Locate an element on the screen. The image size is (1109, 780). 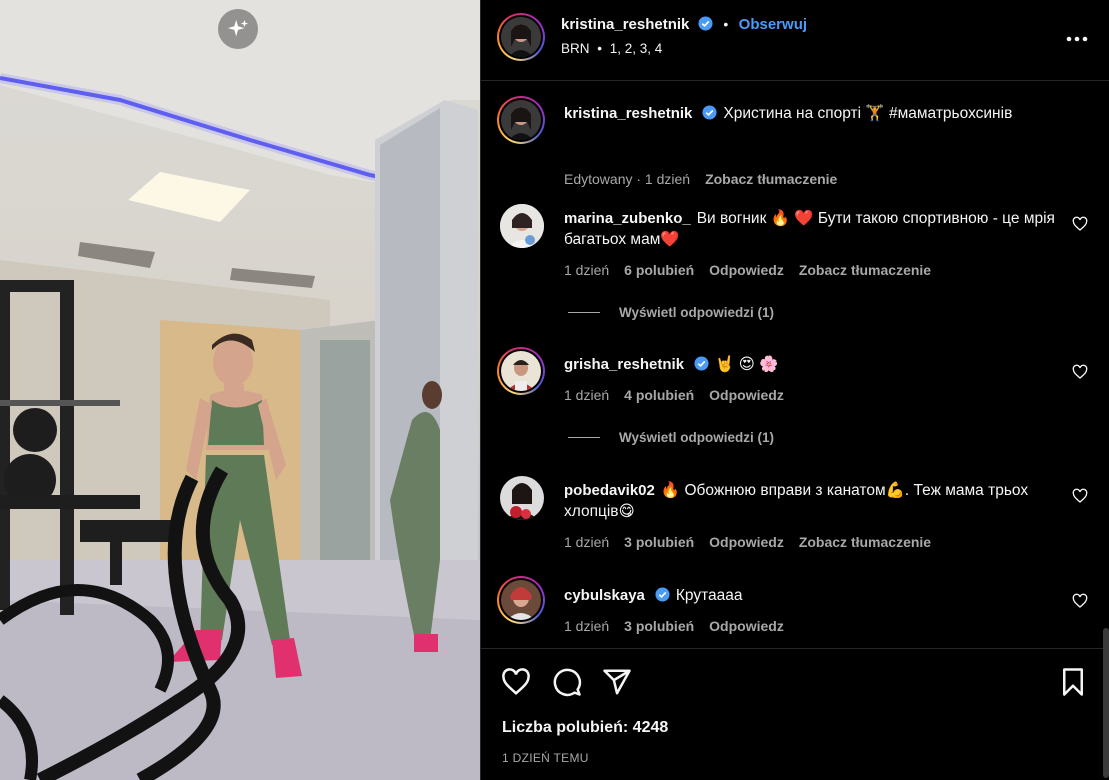
comment-likes: 4 polubień is located at coordinates (659, 395).